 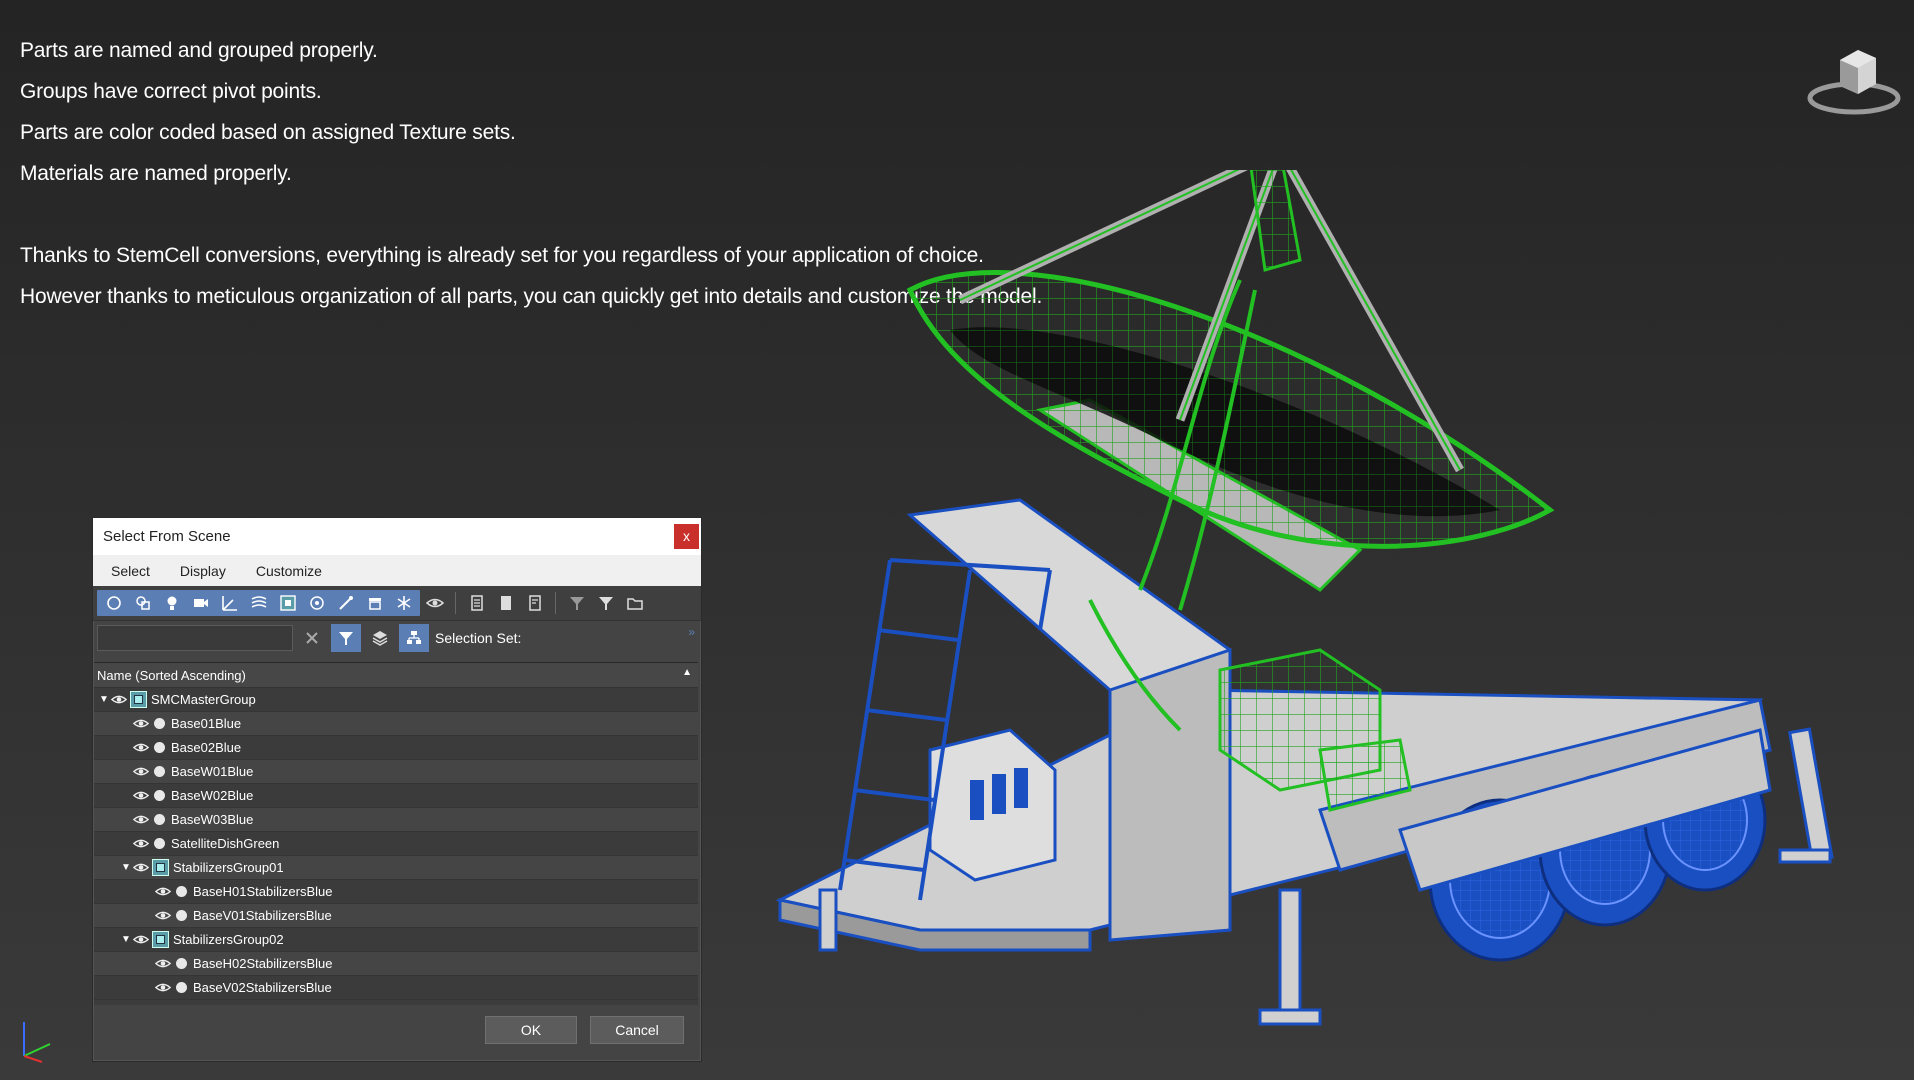 I want to click on note-line-2: Groups have correct pivot points., so click(x=171, y=91).